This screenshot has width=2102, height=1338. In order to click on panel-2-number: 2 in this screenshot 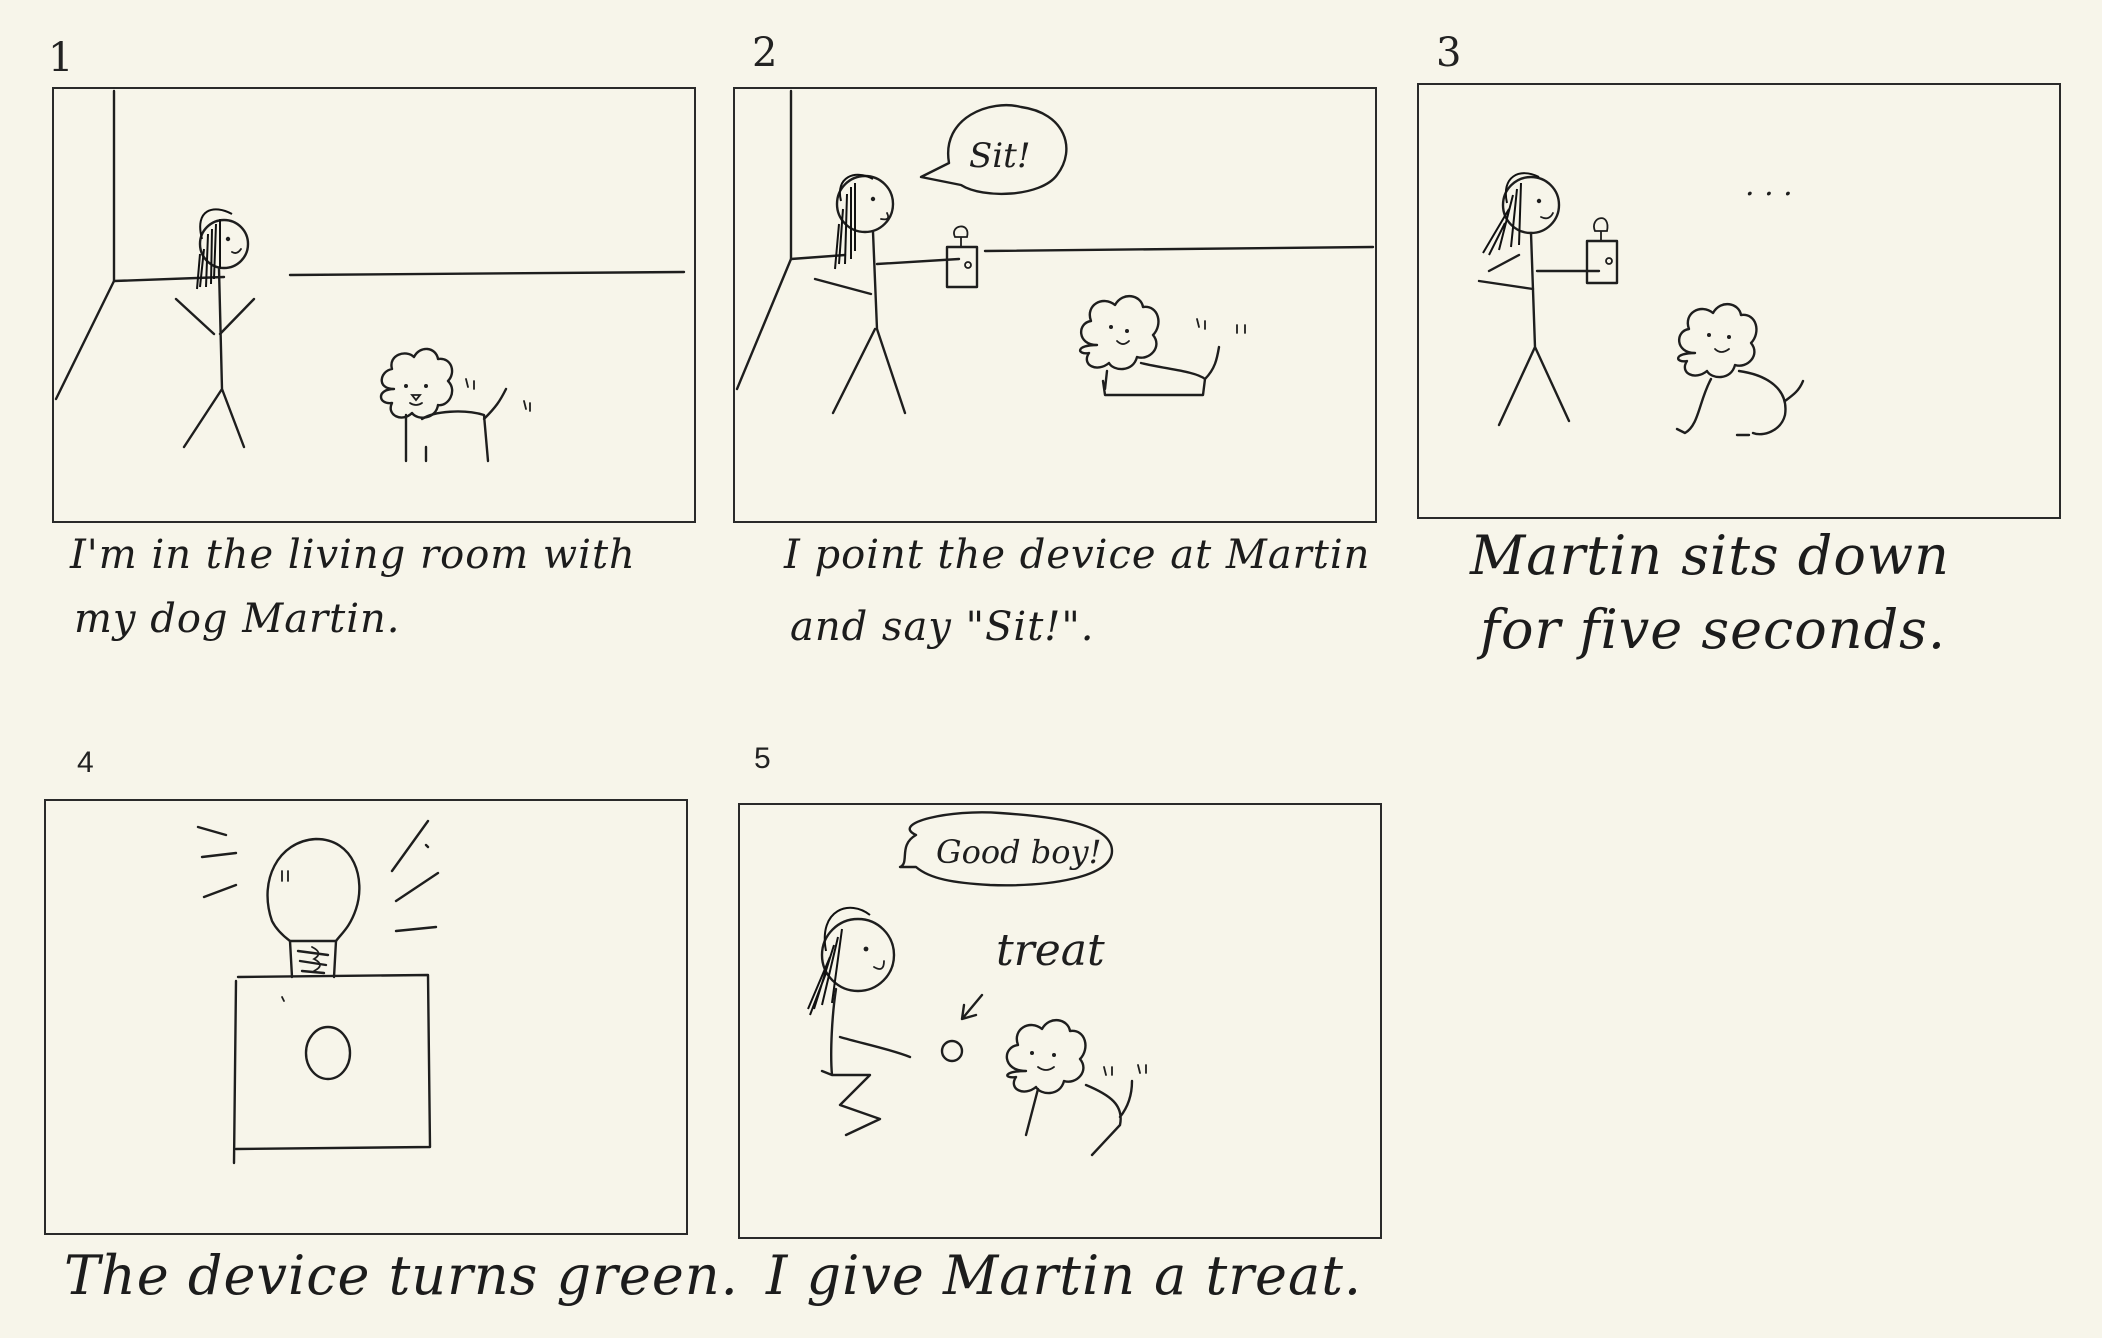, I will do `click(765, 53)`.